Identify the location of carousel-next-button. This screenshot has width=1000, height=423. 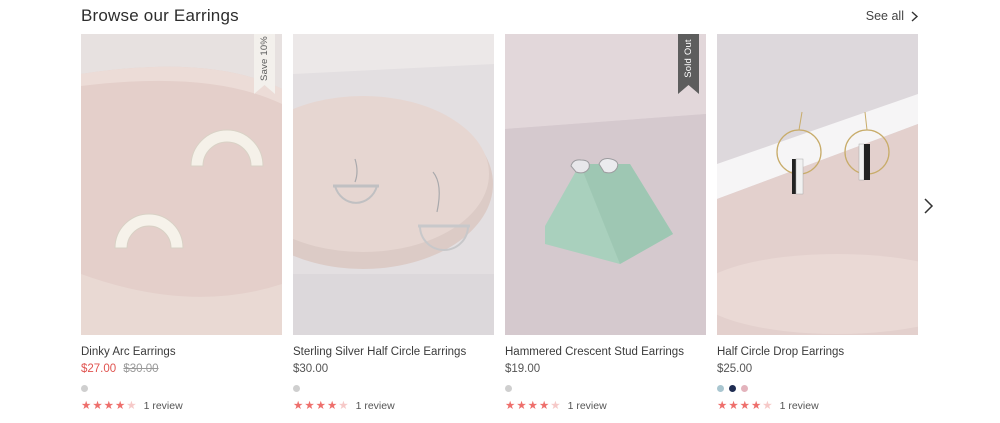
(928, 206).